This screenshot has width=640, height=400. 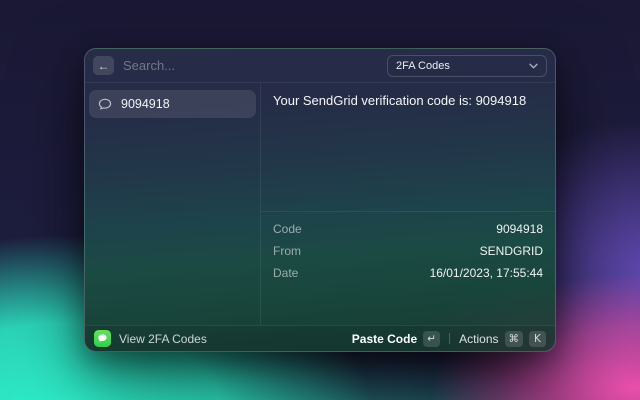 What do you see at coordinates (513, 338) in the screenshot?
I see `command-key-badge: ⌘` at bounding box center [513, 338].